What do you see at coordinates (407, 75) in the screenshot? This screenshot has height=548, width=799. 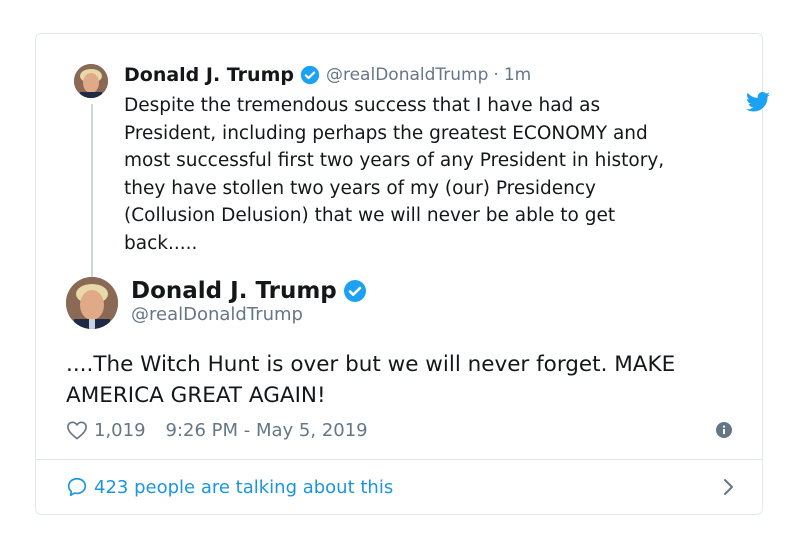 I see `parent-author-handle: @realDonaldTrump` at bounding box center [407, 75].